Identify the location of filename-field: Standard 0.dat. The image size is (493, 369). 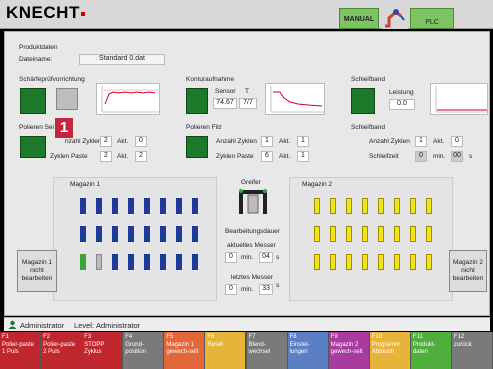
(122, 59).